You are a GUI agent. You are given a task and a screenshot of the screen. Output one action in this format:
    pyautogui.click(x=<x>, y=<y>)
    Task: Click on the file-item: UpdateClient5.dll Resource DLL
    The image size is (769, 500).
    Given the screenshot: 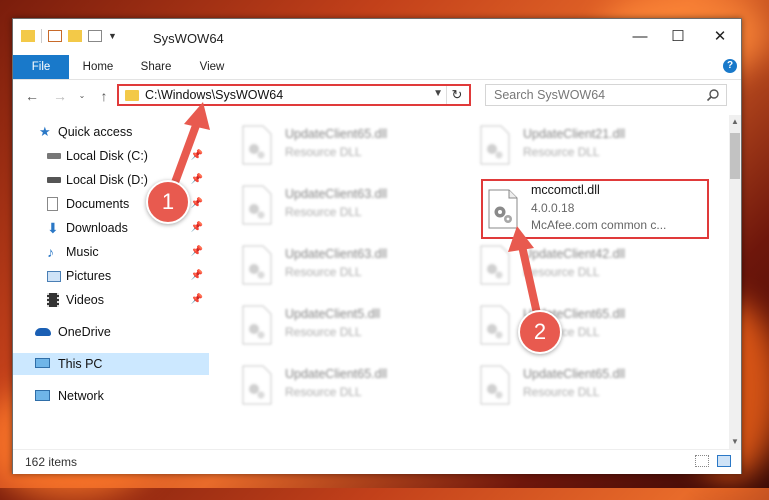 What is the action you would take?
    pyautogui.click(x=344, y=329)
    